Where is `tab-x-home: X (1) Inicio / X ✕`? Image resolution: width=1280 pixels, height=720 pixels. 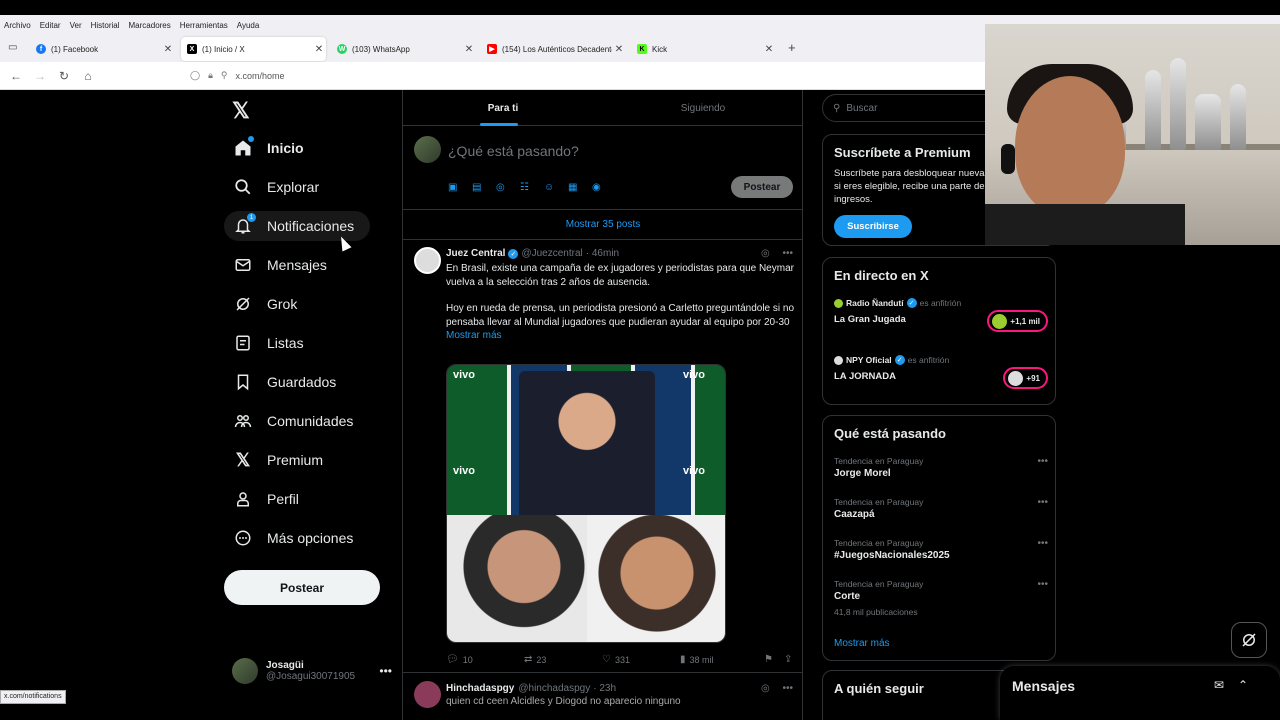 tab-x-home: X (1) Inicio / X ✕ is located at coordinates (253, 49).